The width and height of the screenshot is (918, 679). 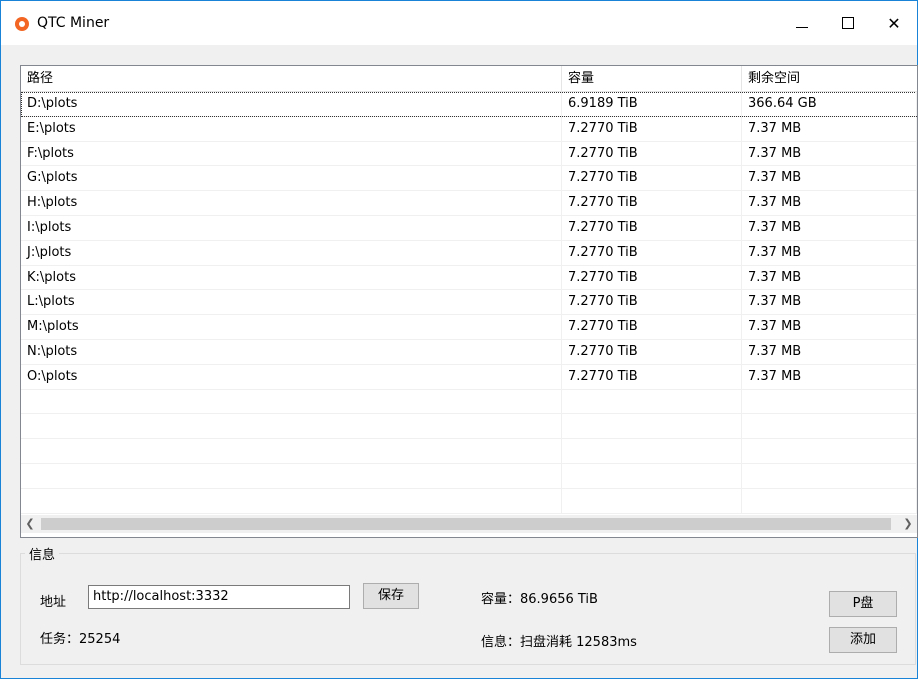 I want to click on title-bar: QTC Miner ✕, so click(x=459, y=23).